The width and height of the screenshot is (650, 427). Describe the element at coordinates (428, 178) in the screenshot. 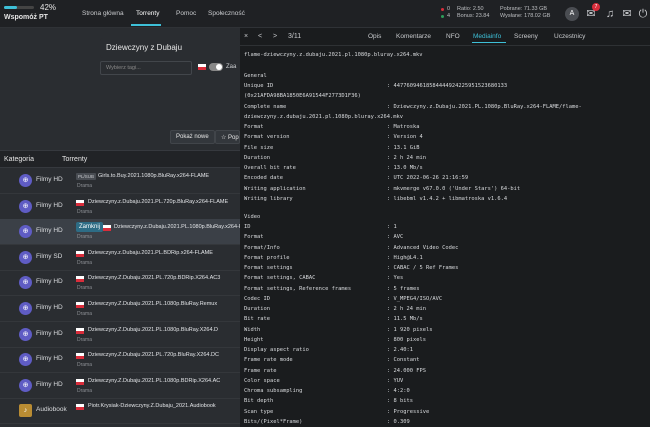

I see `mediainfo-value: : UTC 2022-06-26 21:16:59` at that location.